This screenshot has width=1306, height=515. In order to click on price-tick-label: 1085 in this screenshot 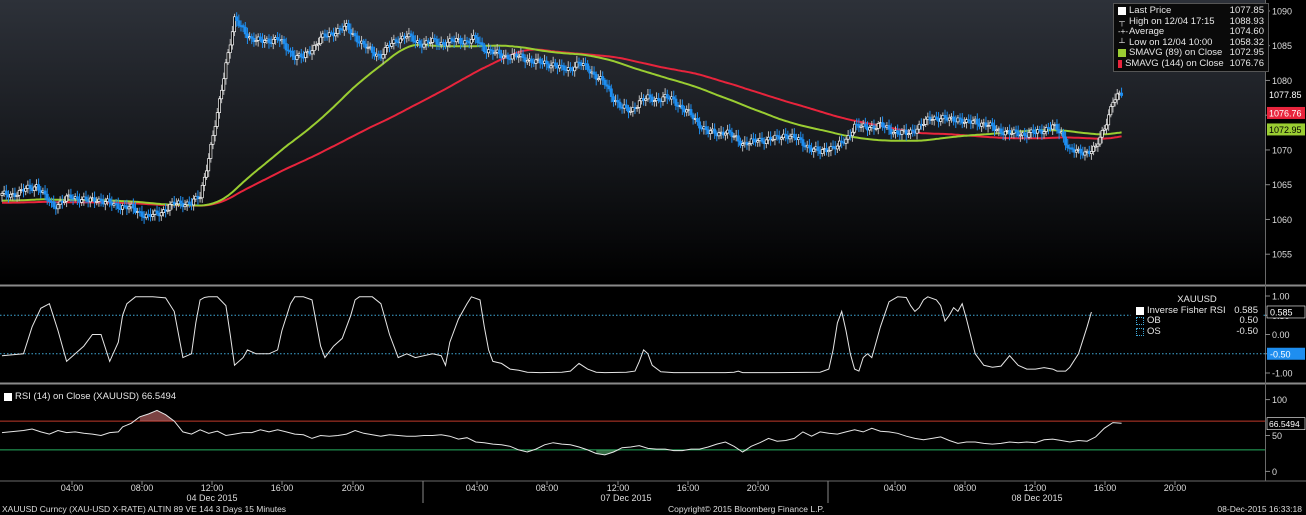, I will do `click(1282, 46)`.